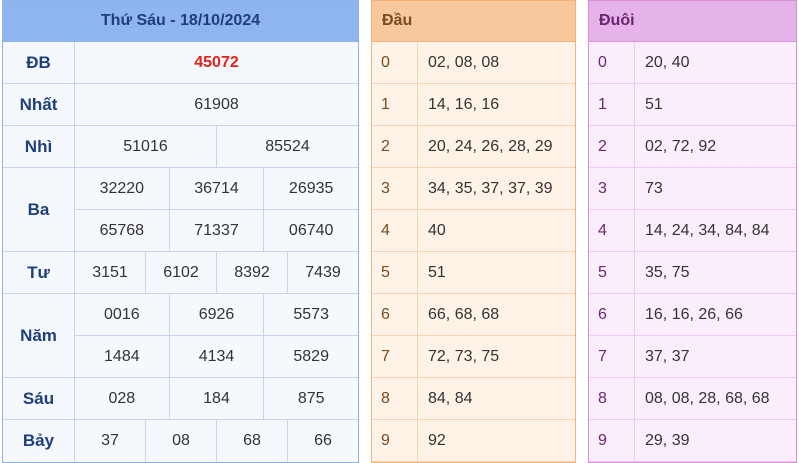 This screenshot has width=799, height=463. What do you see at coordinates (216, 188) in the screenshot?
I see `prize-number: 36714` at bounding box center [216, 188].